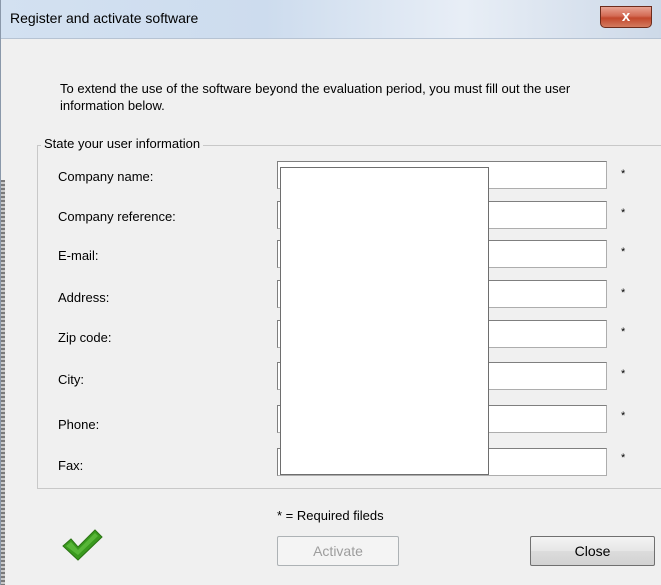  What do you see at coordinates (331, 19) in the screenshot?
I see `title-bar: Register and activate software x` at bounding box center [331, 19].